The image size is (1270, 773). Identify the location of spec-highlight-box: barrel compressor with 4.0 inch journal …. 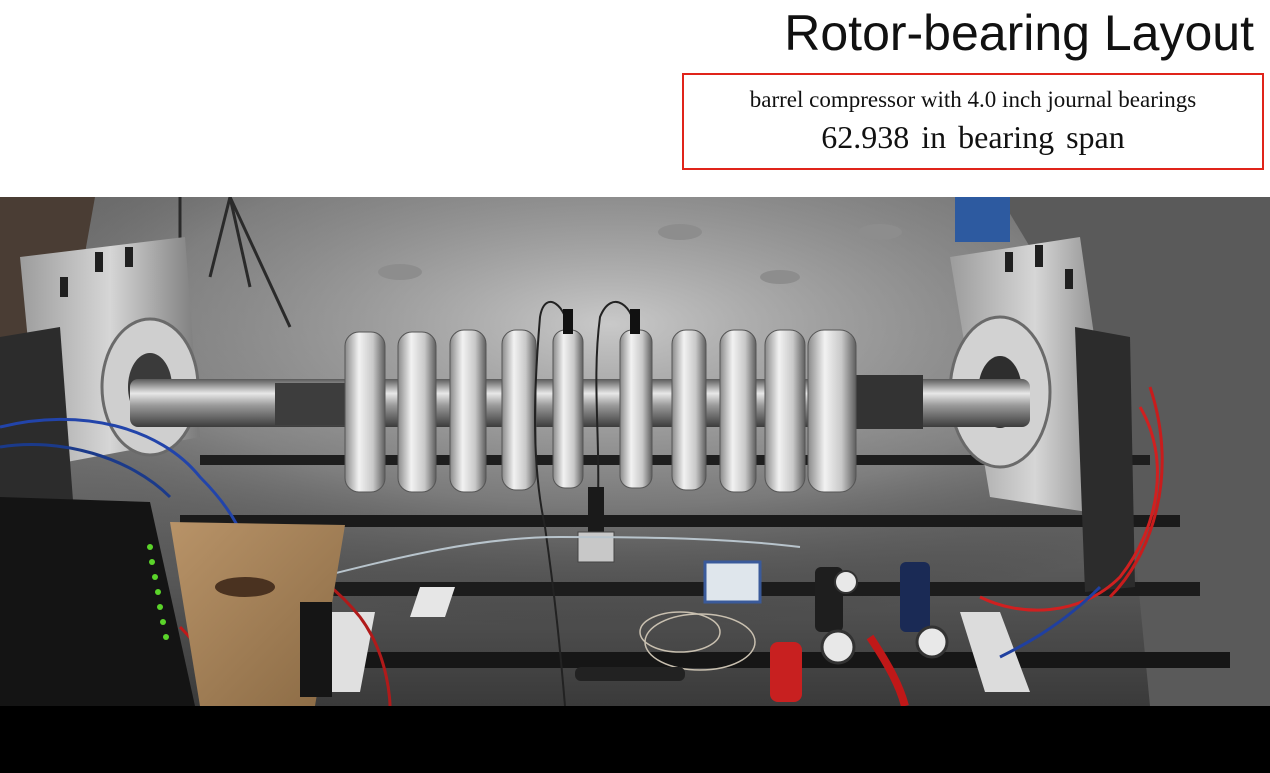
(973, 121).